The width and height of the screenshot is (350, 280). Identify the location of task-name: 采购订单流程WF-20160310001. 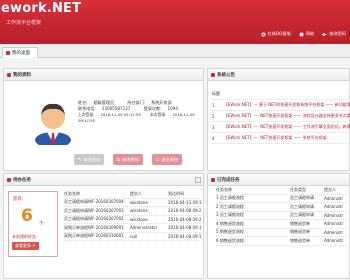
(97, 236).